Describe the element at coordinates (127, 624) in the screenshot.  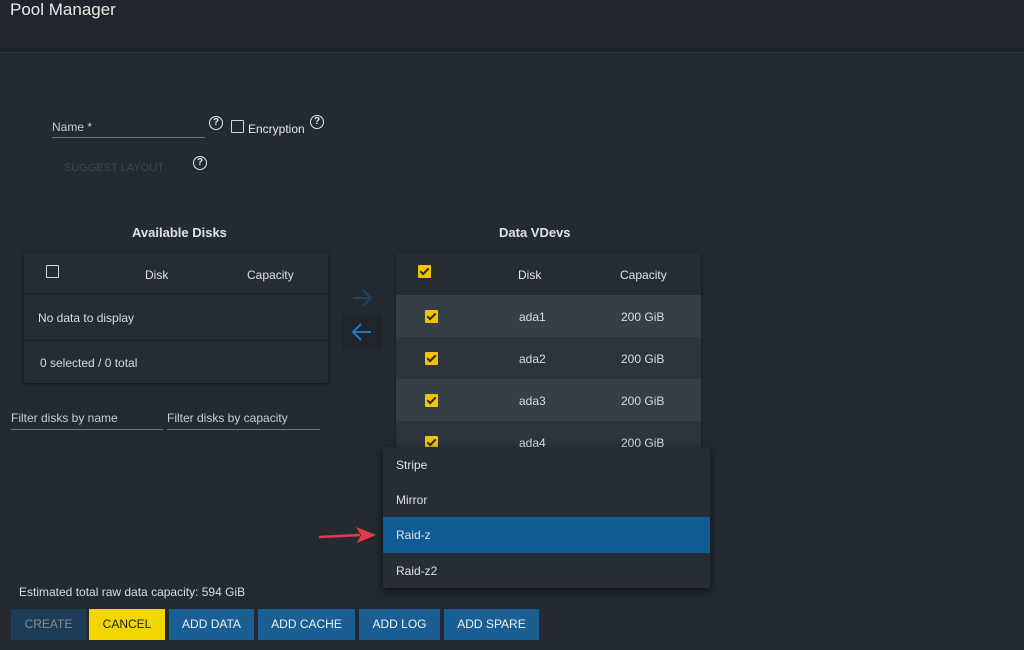
I see `cancel-button: CANCEL` at that location.